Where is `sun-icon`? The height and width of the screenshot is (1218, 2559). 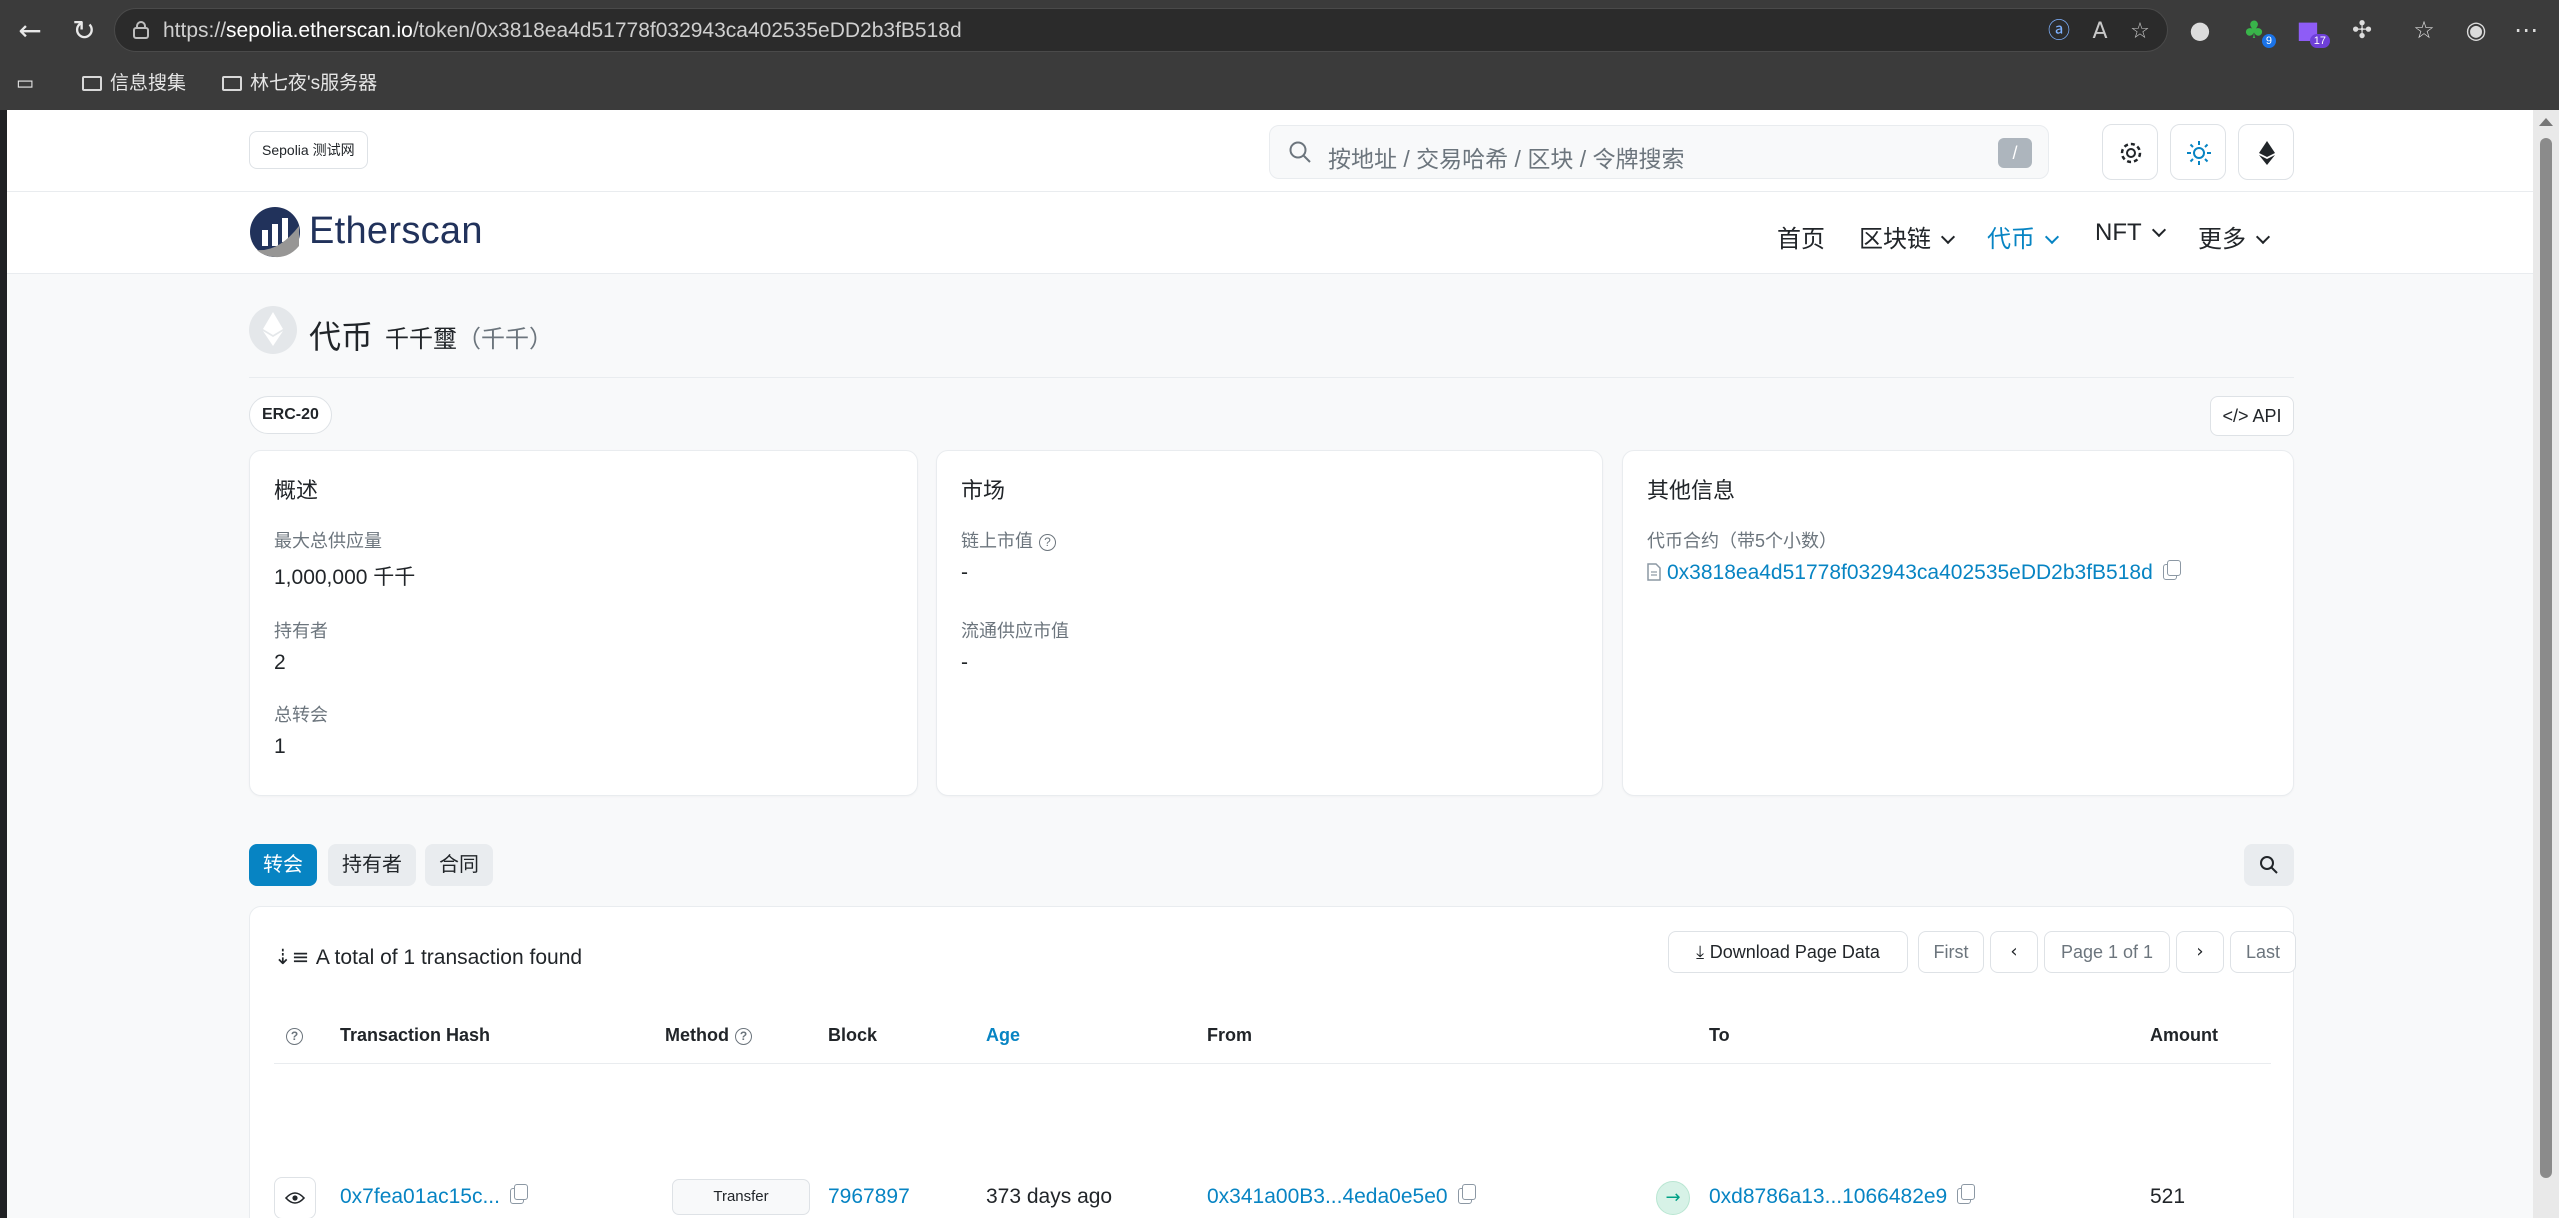
sun-icon is located at coordinates (2199, 153).